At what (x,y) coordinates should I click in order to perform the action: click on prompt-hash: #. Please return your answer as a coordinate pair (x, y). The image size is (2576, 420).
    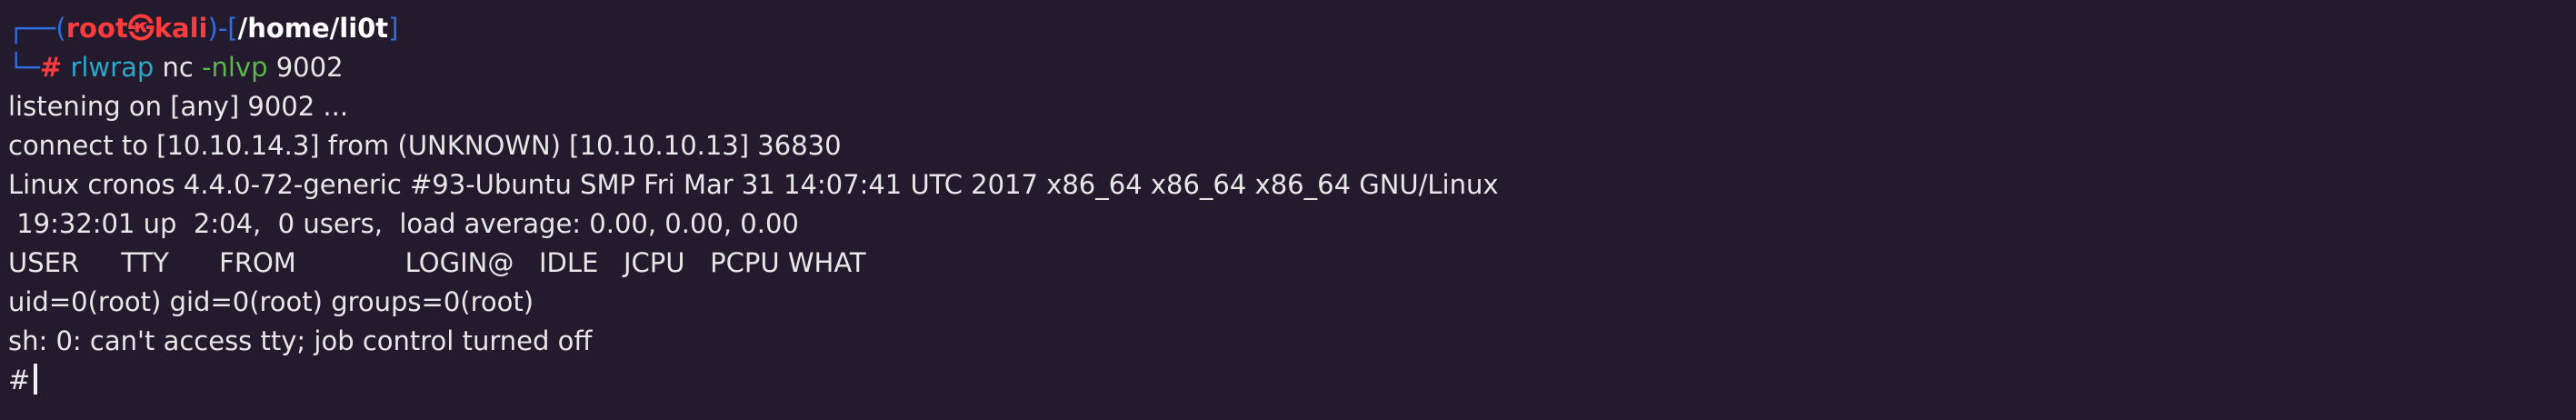
    Looking at the image, I should click on (51, 67).